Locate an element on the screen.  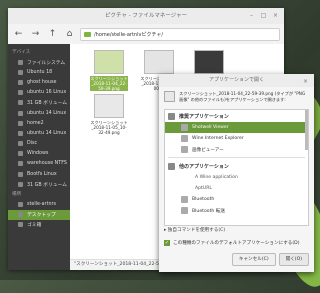
sidebar-device-item-label: warehouse NTFS is located at coordinates (47, 164).